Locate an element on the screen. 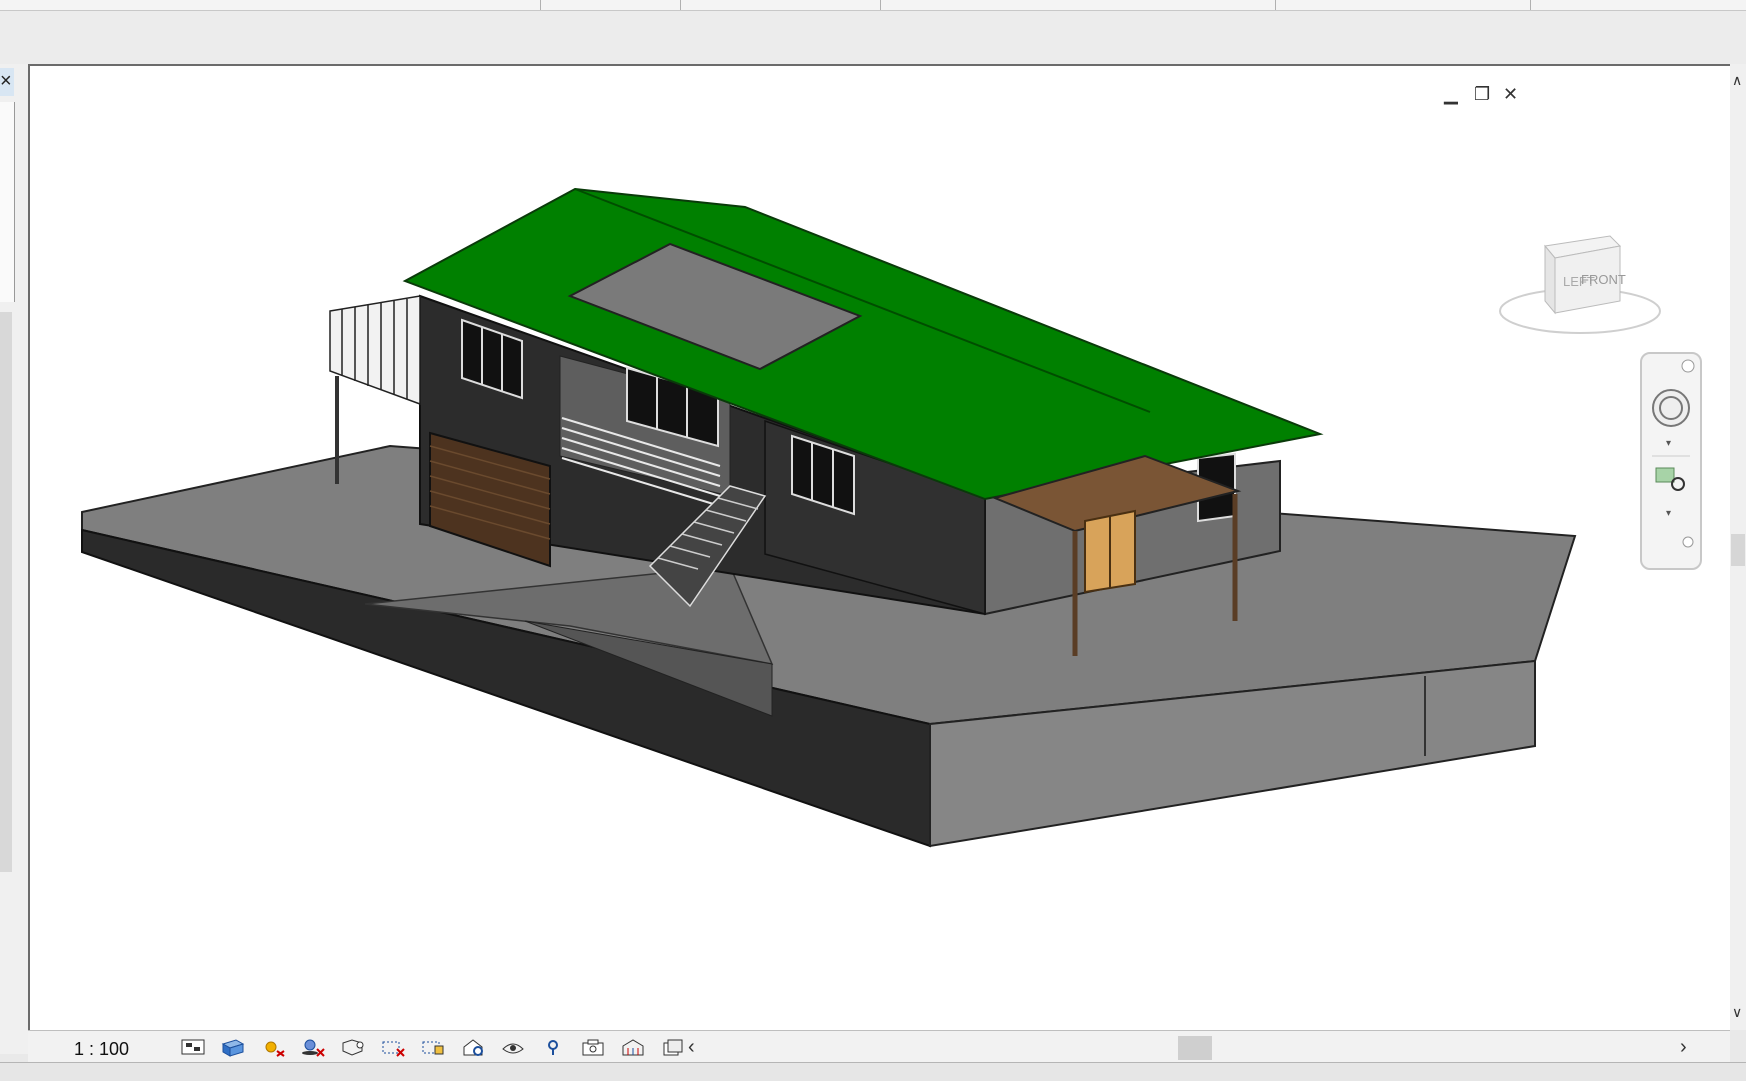 The height and width of the screenshot is (1081, 1746). reveal-hidden-elements-icon is located at coordinates (513, 1047).